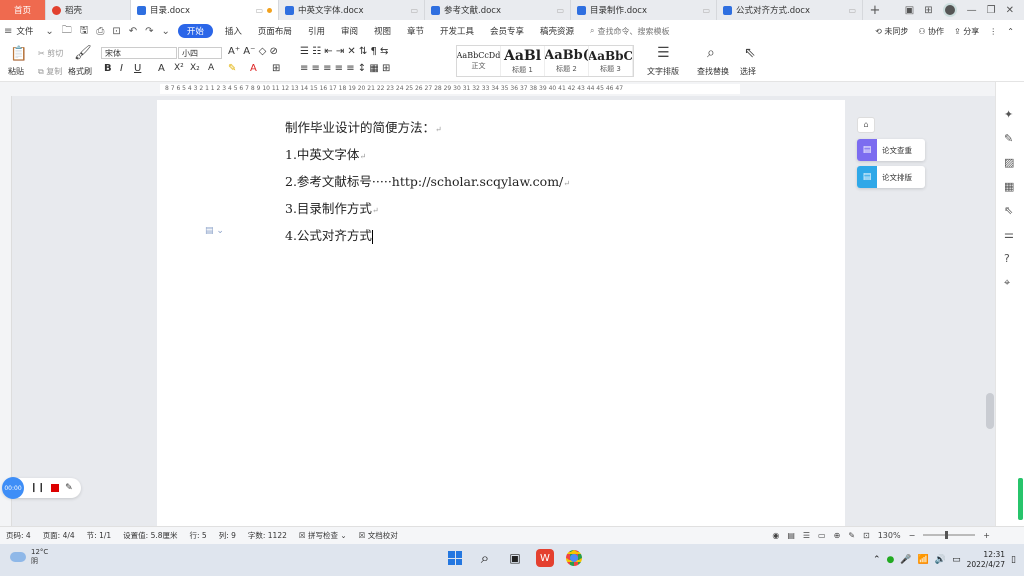 This screenshot has height=576, width=1024. Describe the element at coordinates (748, 71) in the screenshot. I see `select-button: 选择` at that location.